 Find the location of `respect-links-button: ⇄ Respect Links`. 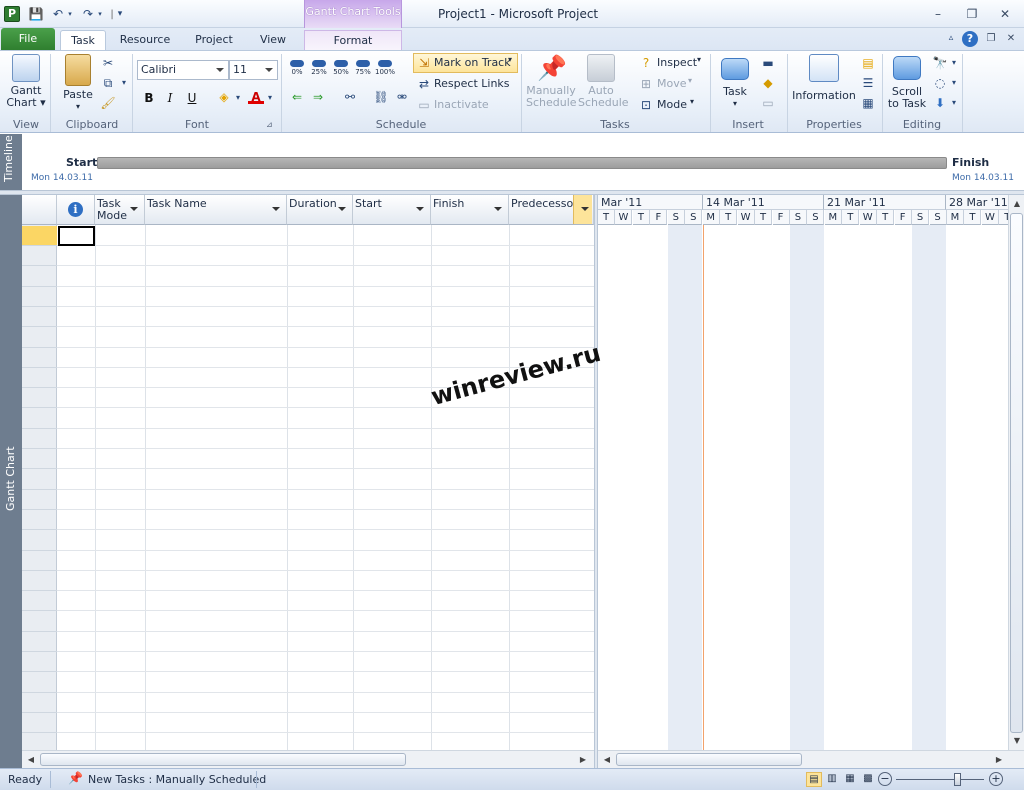

respect-links-button: ⇄ Respect Links is located at coordinates (468, 84).